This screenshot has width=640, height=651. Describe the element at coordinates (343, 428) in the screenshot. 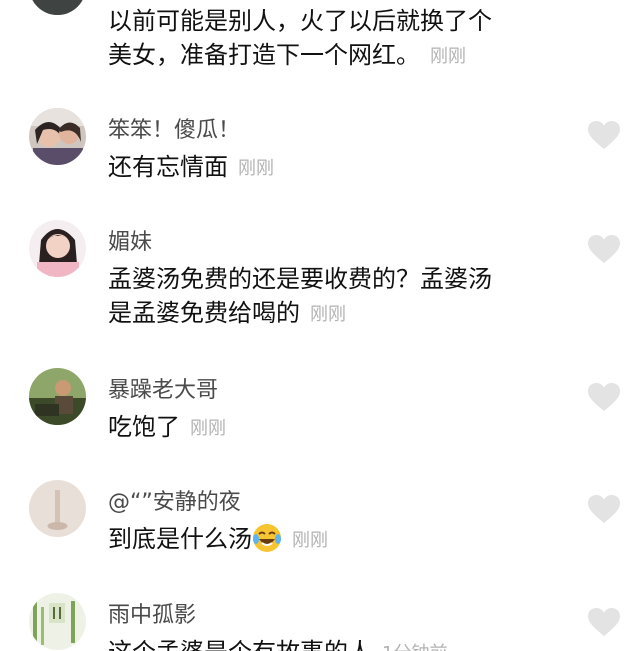

I see `comment-text: 吃饱了 刚刚` at that location.